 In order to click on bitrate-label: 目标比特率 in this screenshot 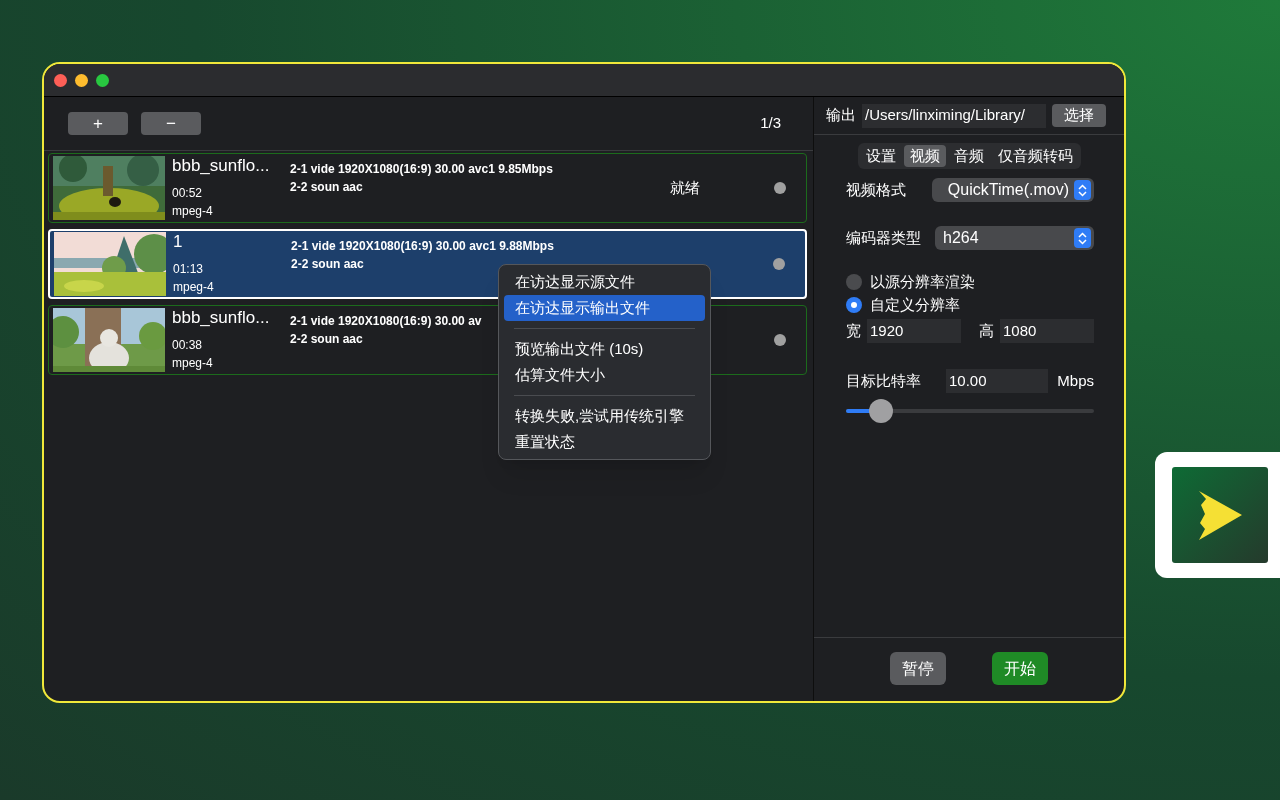, I will do `click(884, 380)`.